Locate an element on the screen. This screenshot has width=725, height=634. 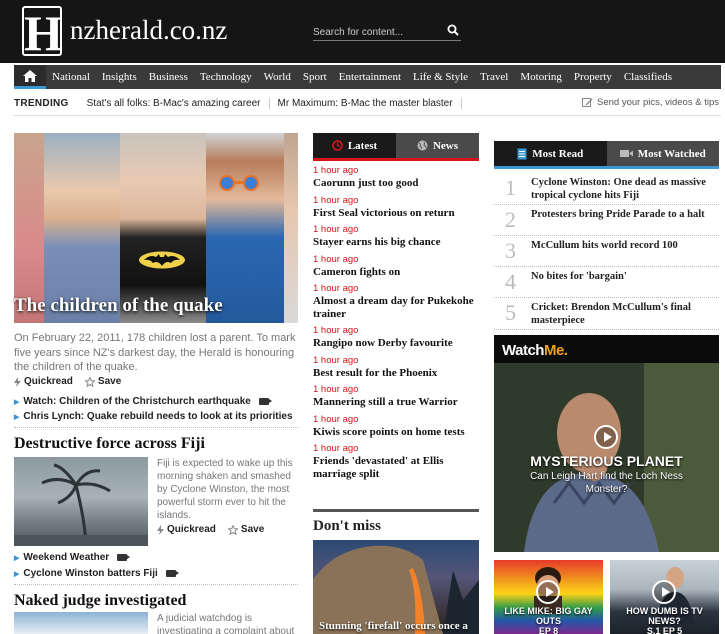
list-item: 1 hour ago Rangipo now Derby favourite is located at coordinates (398, 337).